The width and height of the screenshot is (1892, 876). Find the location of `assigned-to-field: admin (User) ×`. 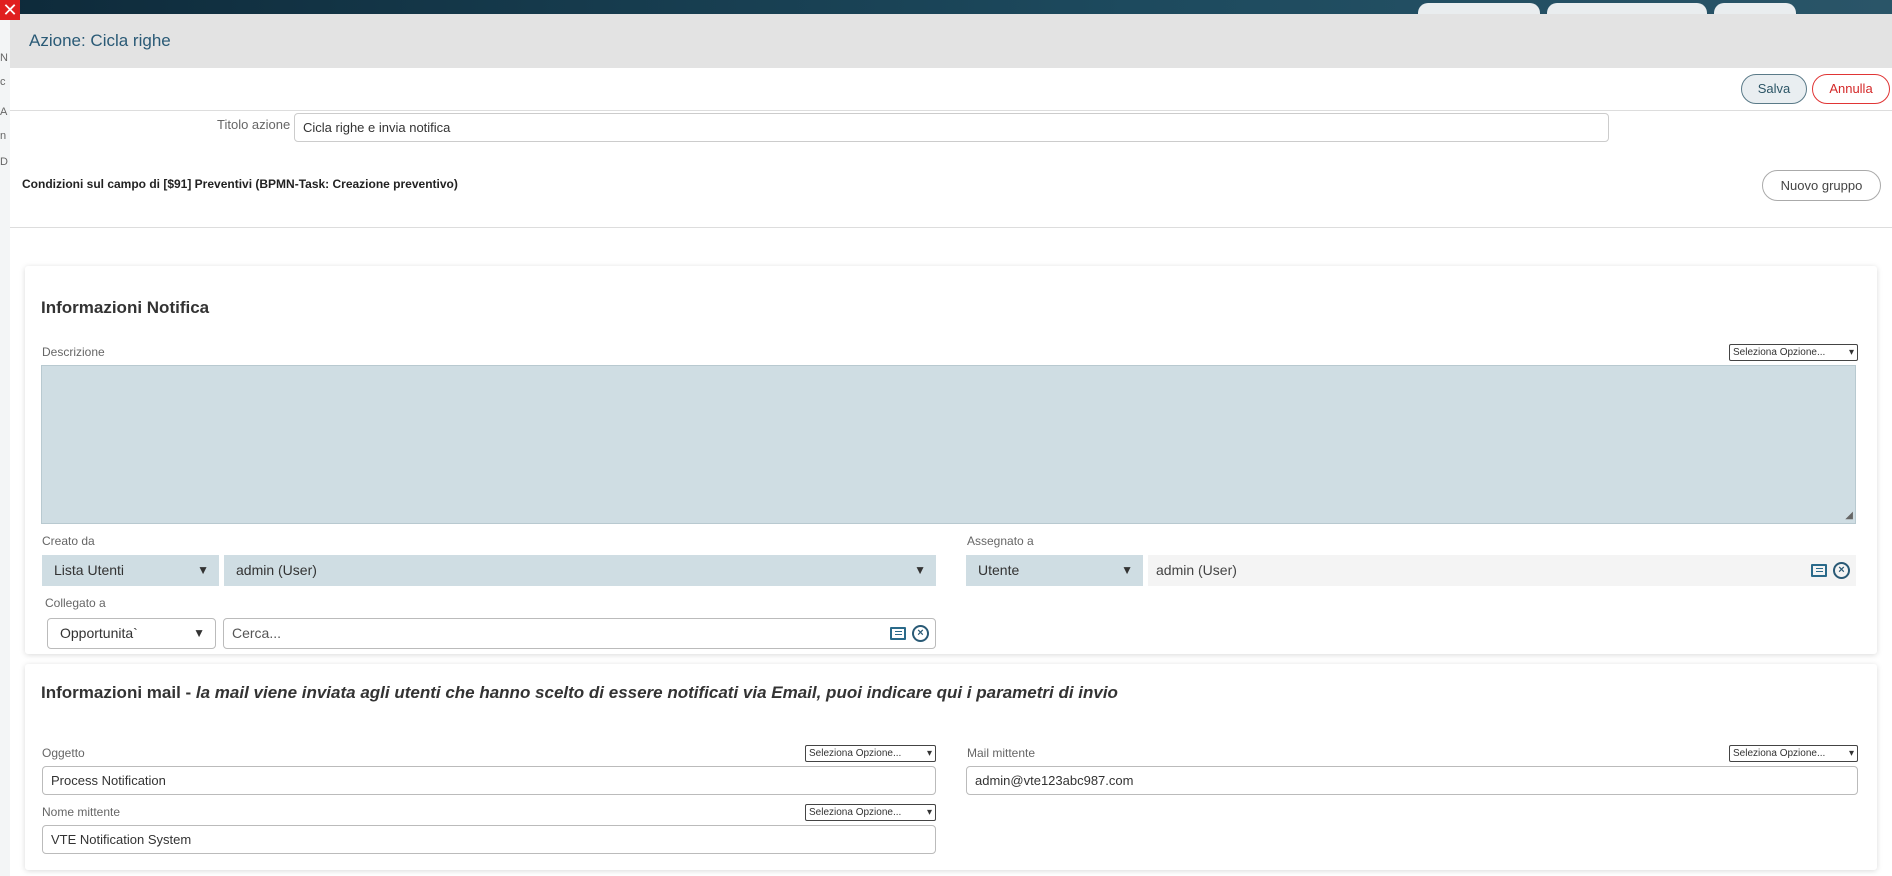

assigned-to-field: admin (User) × is located at coordinates (1502, 570).